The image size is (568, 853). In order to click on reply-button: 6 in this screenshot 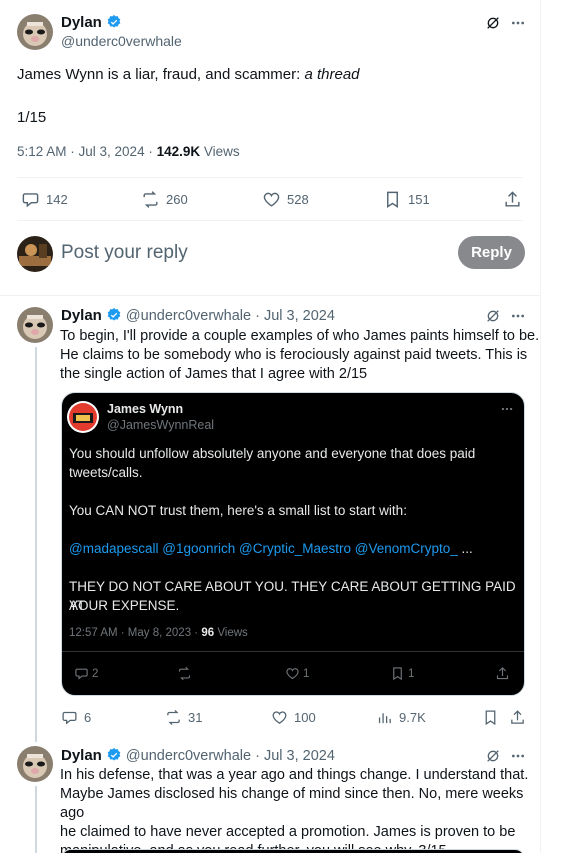, I will do `click(76, 717)`.